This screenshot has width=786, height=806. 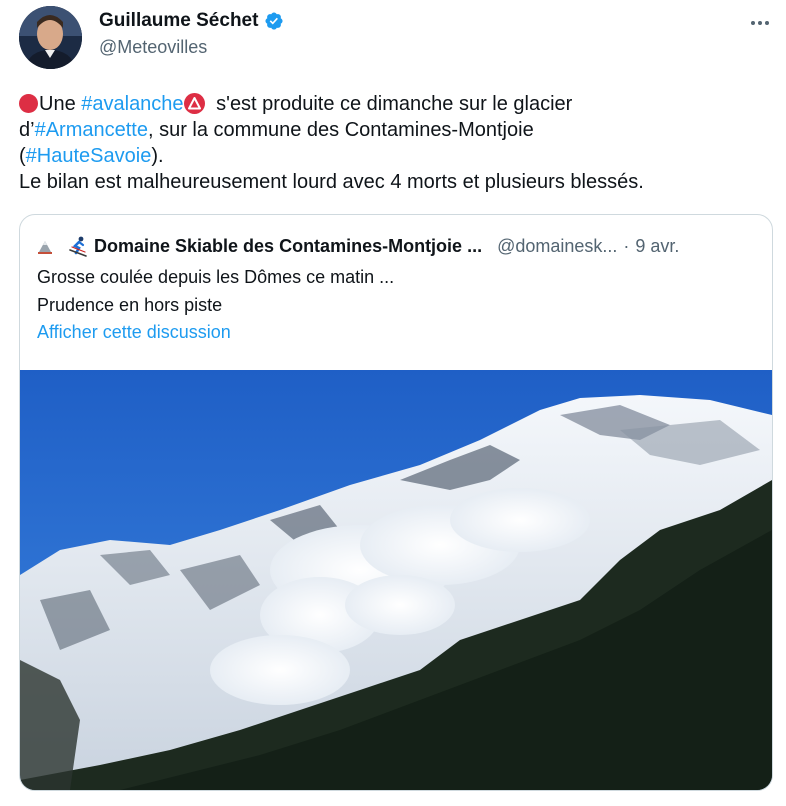 I want to click on avatar-photo, so click(x=50, y=37).